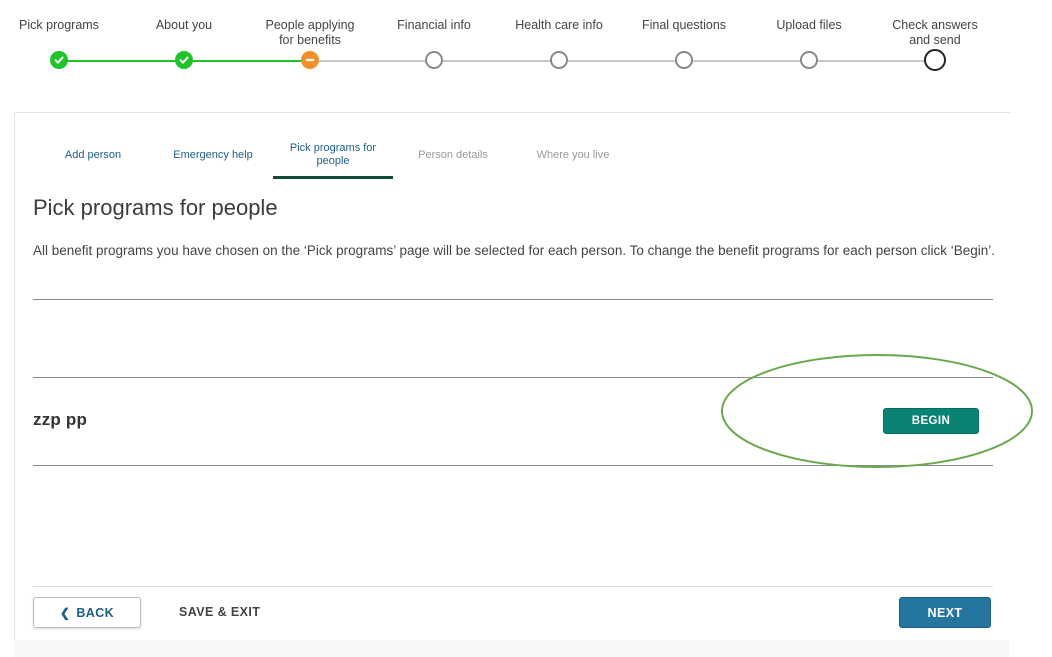  What do you see at coordinates (877, 411) in the screenshot?
I see `highlight-ellipse-annotation` at bounding box center [877, 411].